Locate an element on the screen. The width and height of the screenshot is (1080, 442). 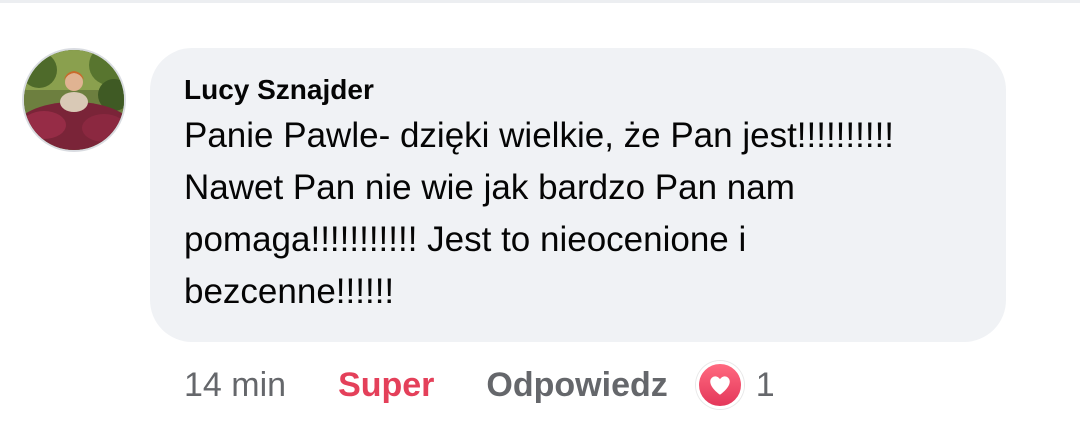
avatar-photo is located at coordinates (74, 100).